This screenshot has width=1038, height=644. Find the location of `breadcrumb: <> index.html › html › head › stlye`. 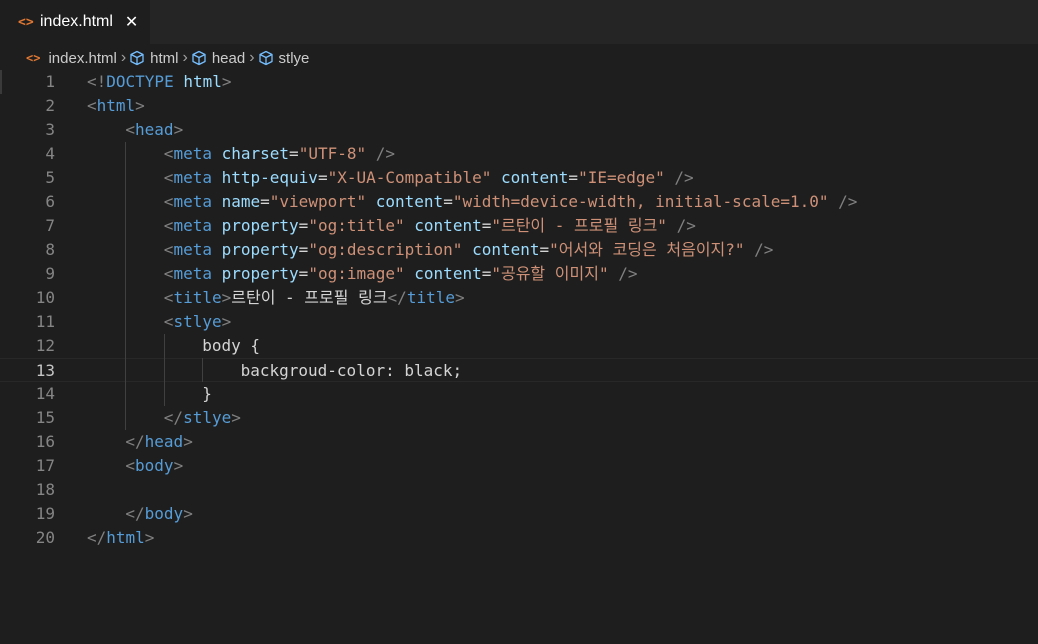

breadcrumb: <> index.html › html › head › stlye is located at coordinates (519, 58).